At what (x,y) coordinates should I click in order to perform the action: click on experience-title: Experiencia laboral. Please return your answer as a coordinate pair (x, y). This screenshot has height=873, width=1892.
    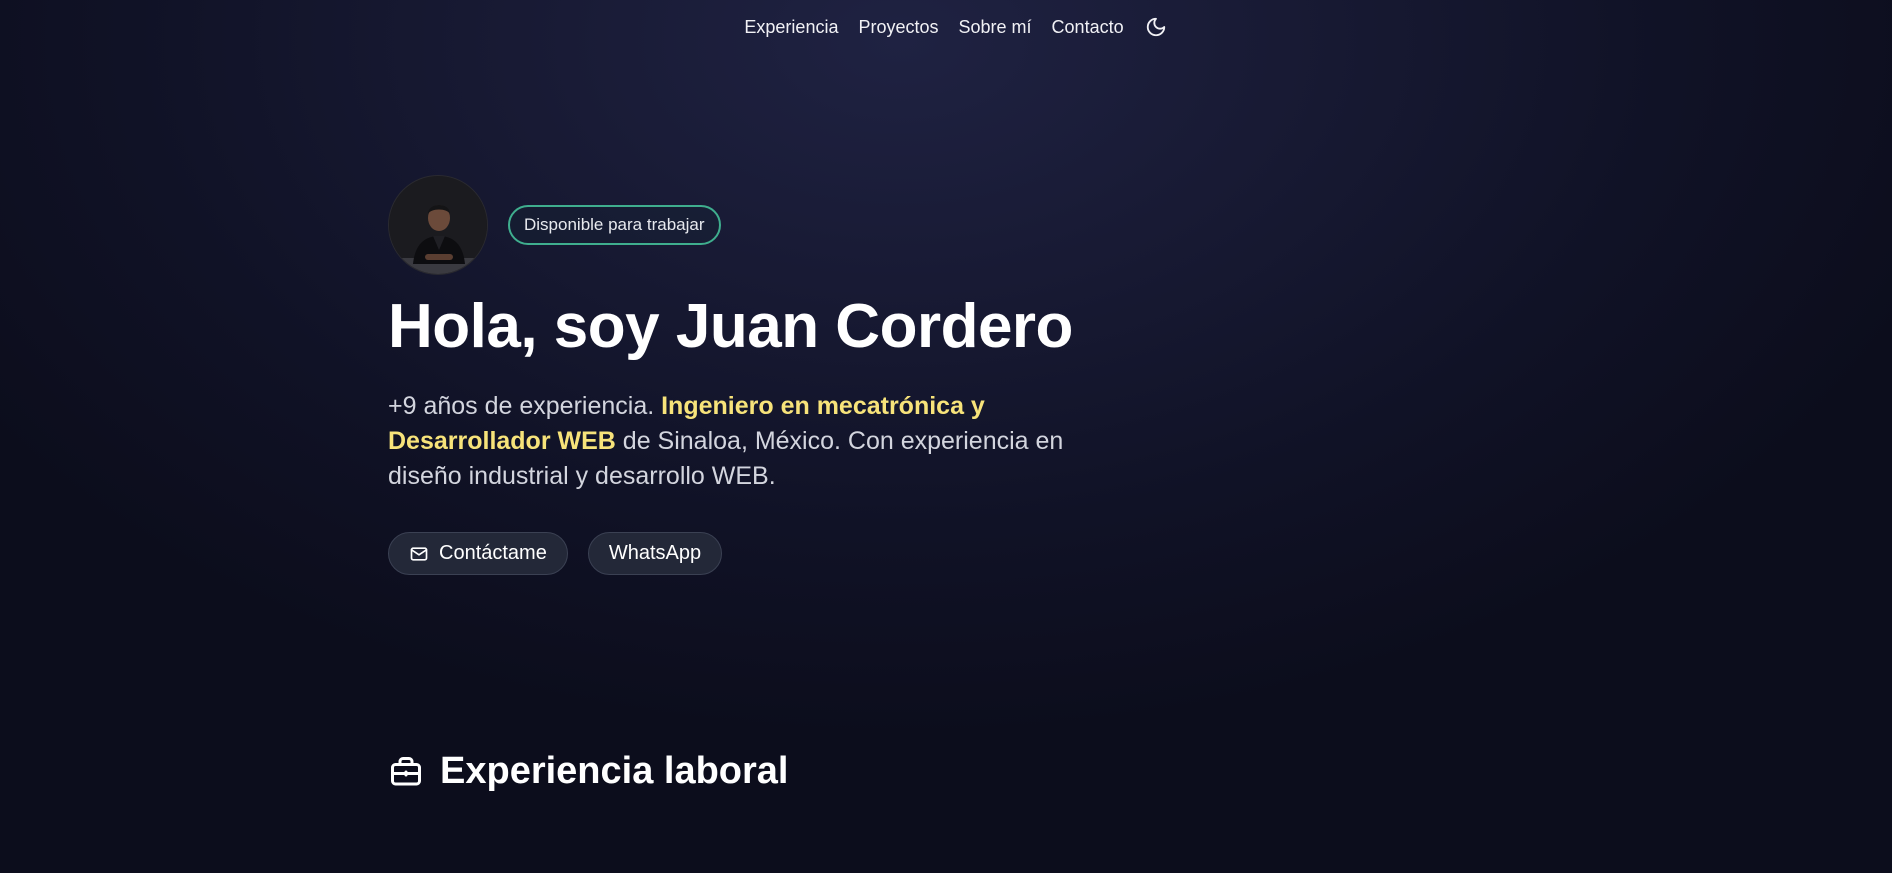
    Looking at the image, I should click on (614, 771).